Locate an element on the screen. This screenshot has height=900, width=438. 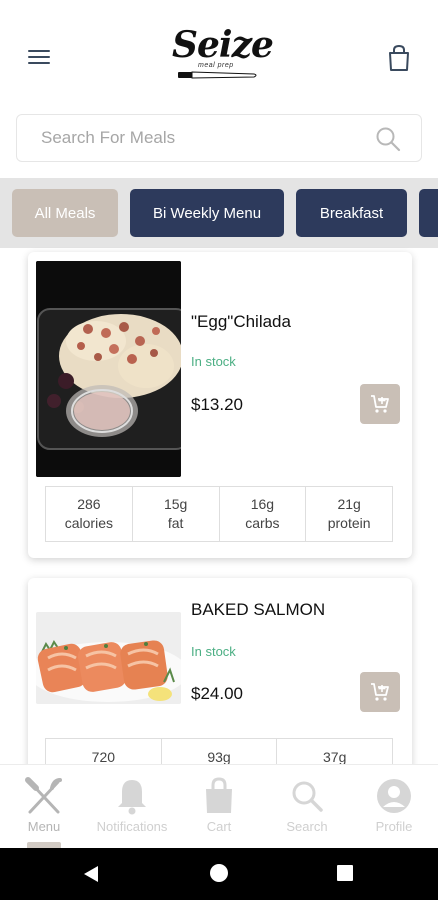
meal-price: $13.20 is located at coordinates (217, 404).